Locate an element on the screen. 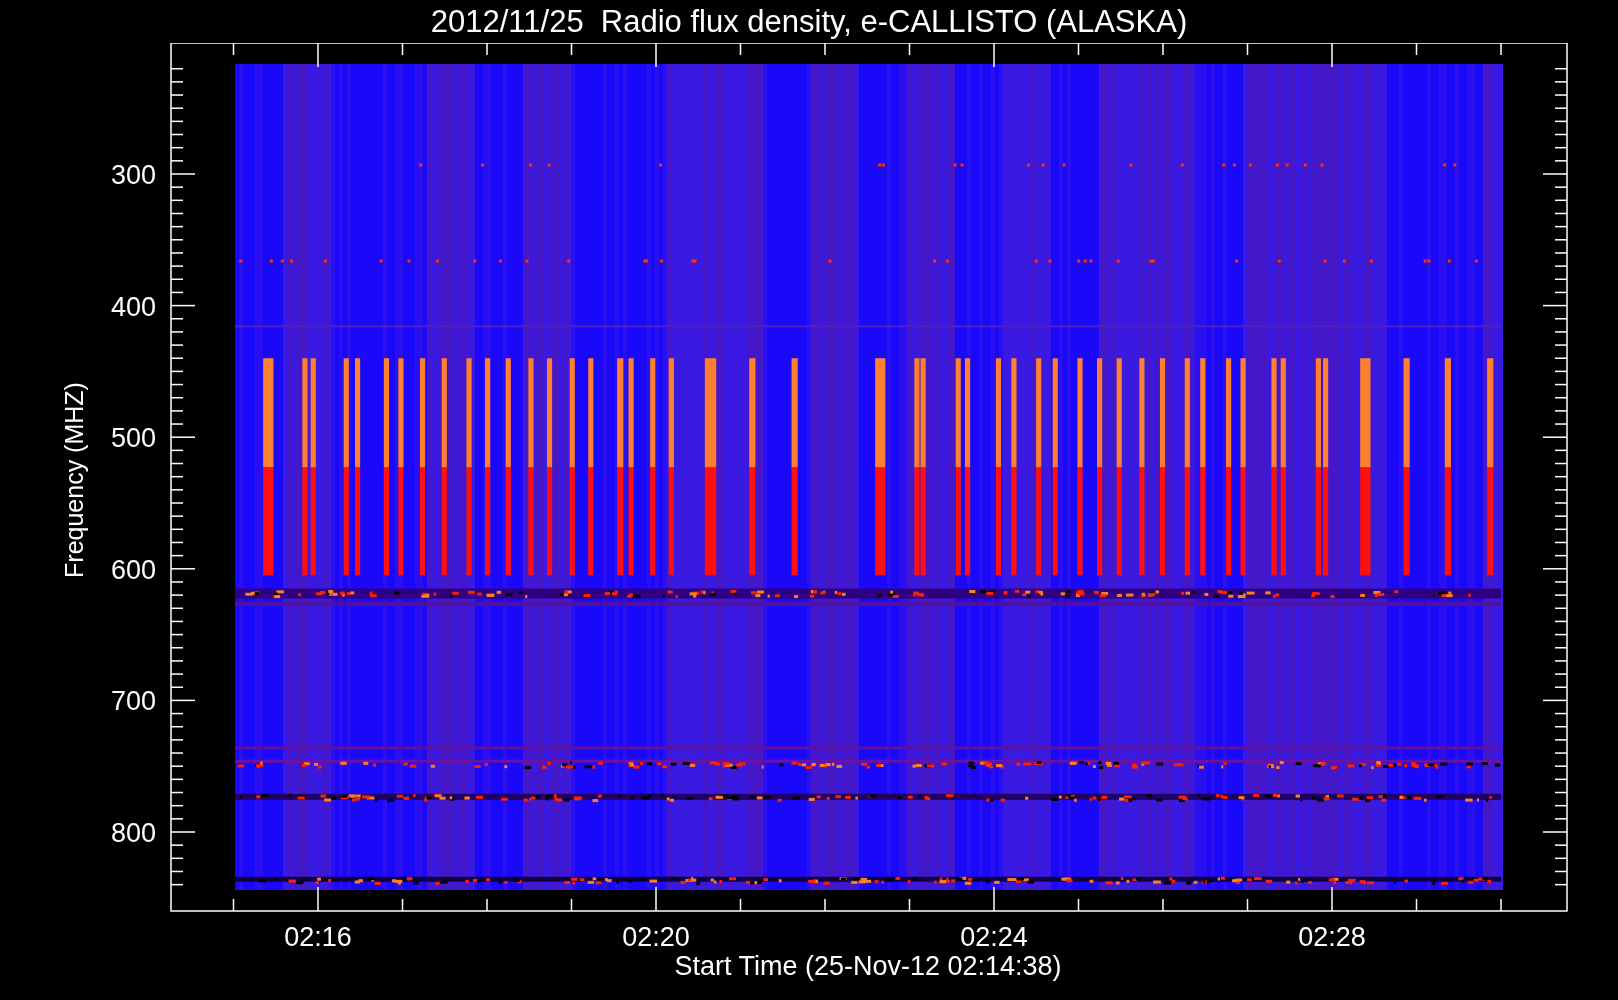  tick-label: 500 is located at coordinates (133, 438).